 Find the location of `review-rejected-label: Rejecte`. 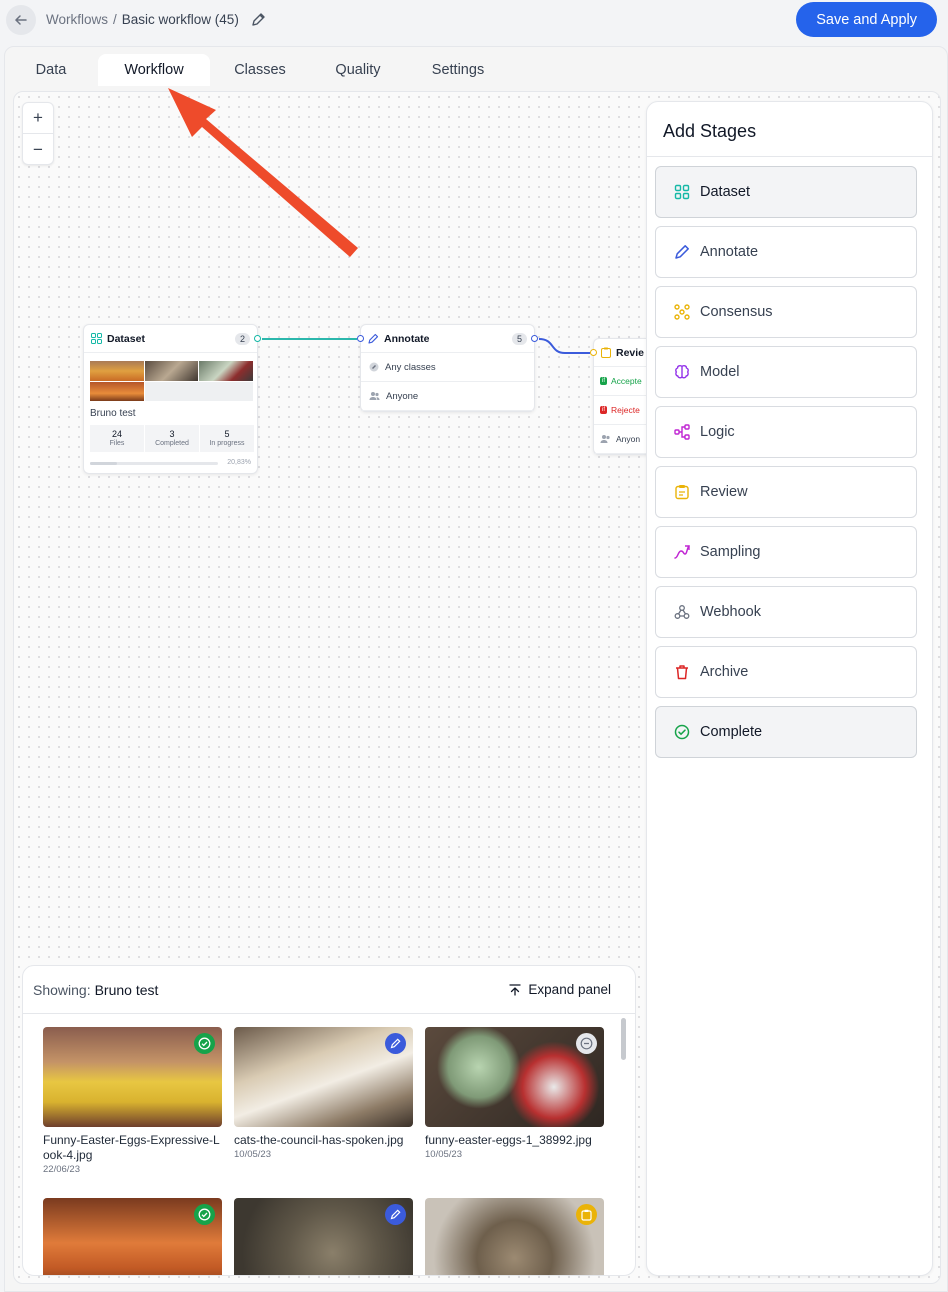

review-rejected-label: Rejecte is located at coordinates (625, 410).